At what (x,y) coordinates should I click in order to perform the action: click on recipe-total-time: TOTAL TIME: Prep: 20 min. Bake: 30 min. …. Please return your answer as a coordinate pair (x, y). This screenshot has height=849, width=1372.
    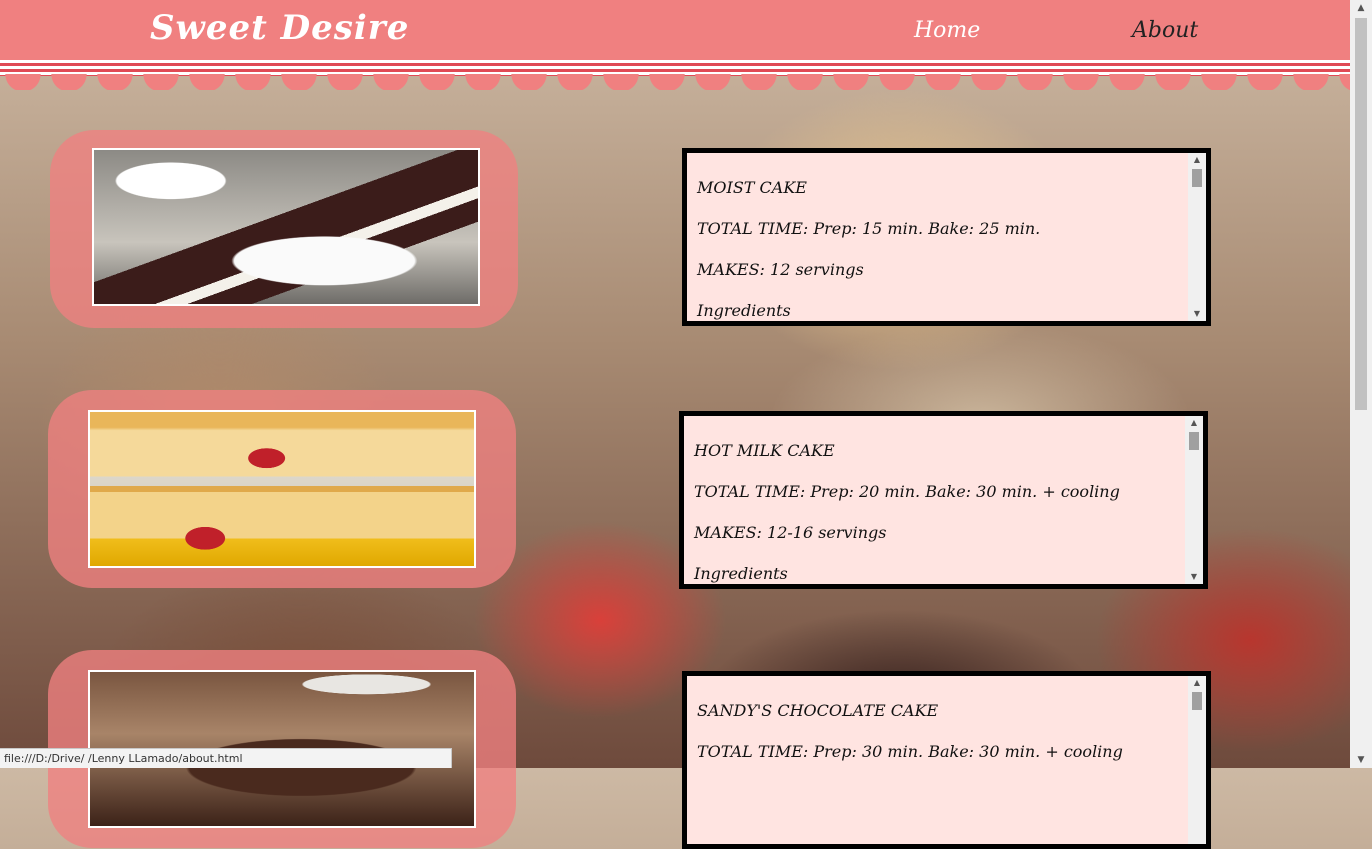
    Looking at the image, I should click on (907, 491).